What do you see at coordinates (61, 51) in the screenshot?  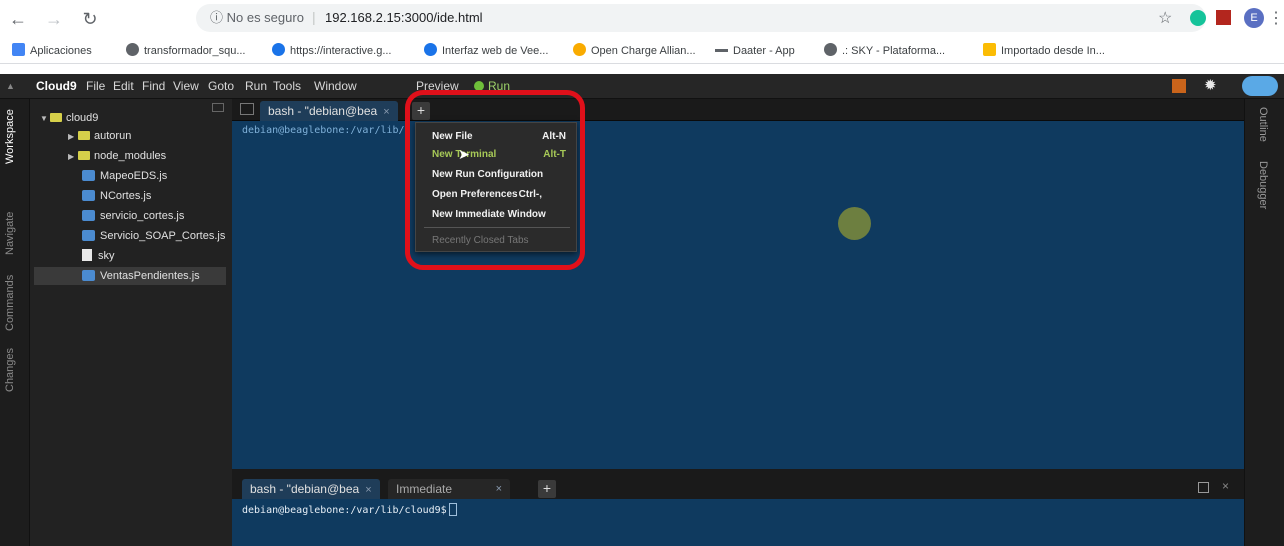 I see `bookmark-label: Aplicaciones` at bounding box center [61, 51].